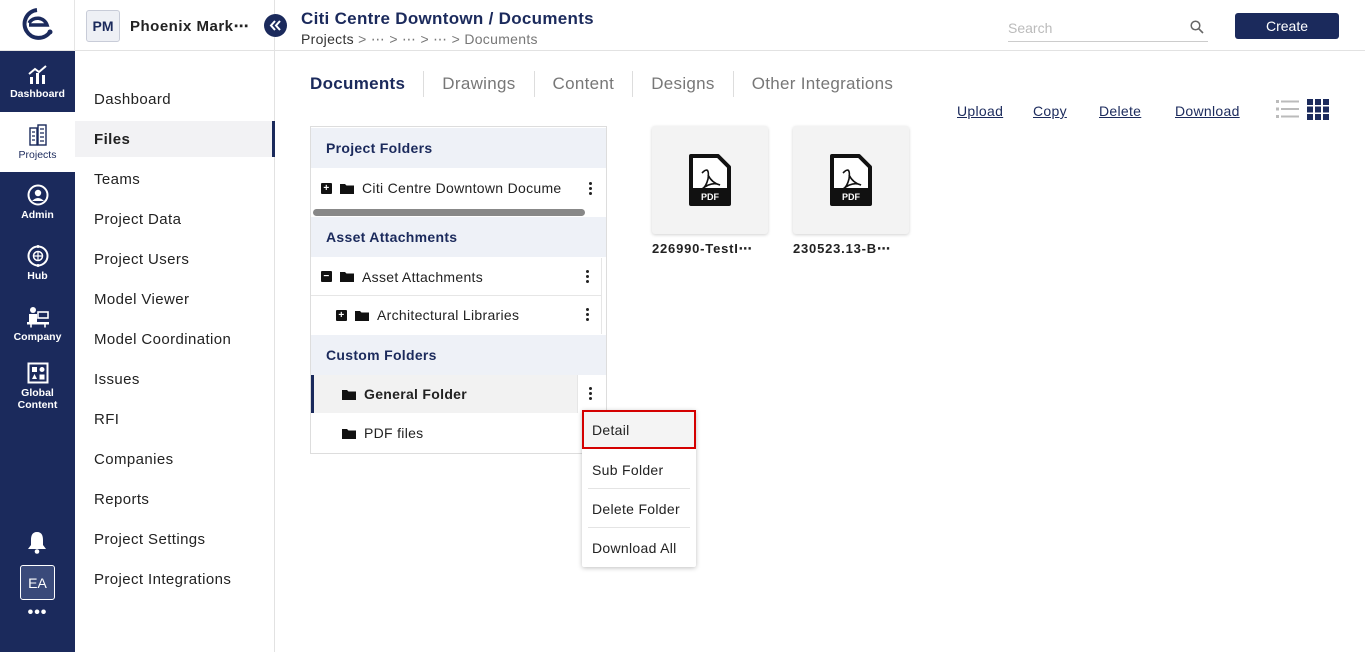 This screenshot has width=1365, height=652. What do you see at coordinates (449, 212) in the screenshot?
I see `horizontal-scrollbar` at bounding box center [449, 212].